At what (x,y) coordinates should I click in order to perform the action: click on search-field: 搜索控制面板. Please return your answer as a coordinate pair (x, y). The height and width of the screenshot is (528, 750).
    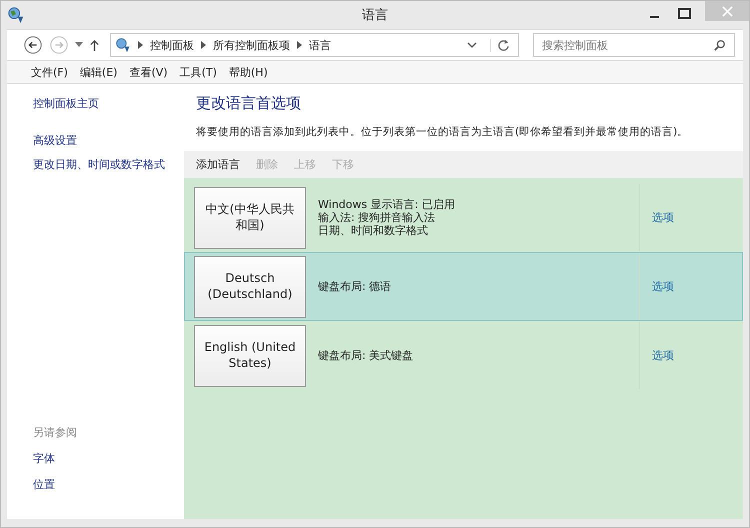
    Looking at the image, I should click on (634, 45).